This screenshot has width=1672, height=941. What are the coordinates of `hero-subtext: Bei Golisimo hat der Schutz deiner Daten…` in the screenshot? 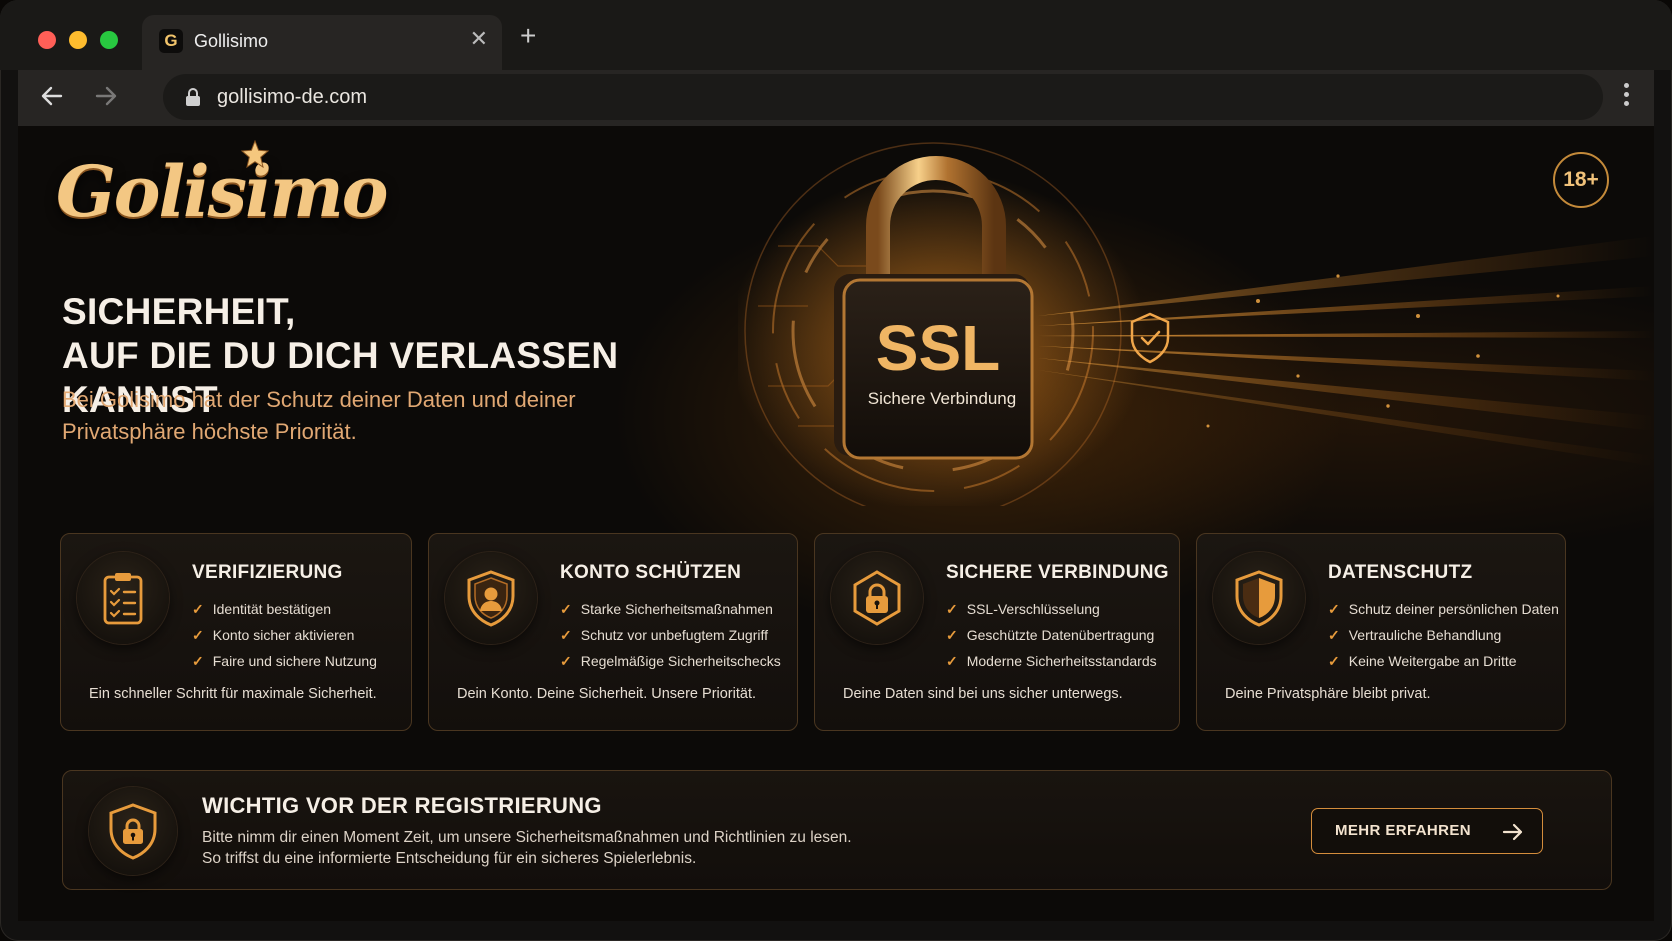 It's located at (319, 415).